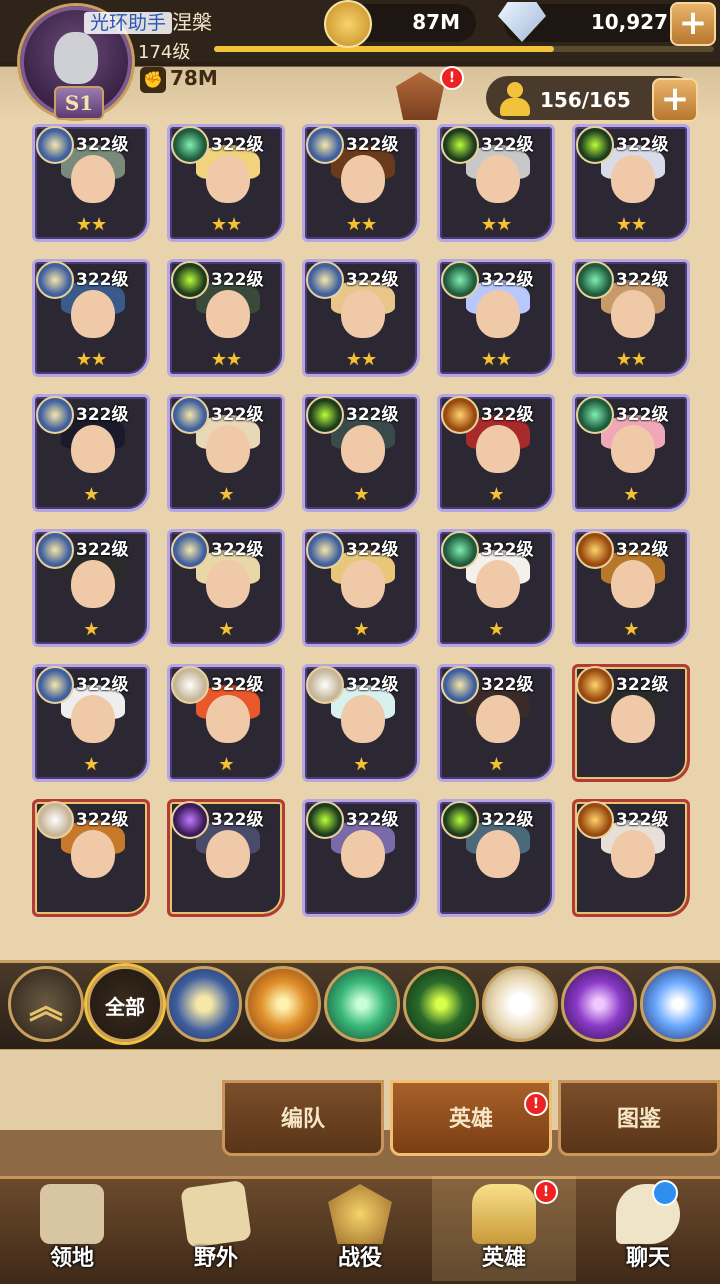  What do you see at coordinates (359, 1258) in the screenshot?
I see `nav-campaign-label: 战役` at bounding box center [359, 1258].